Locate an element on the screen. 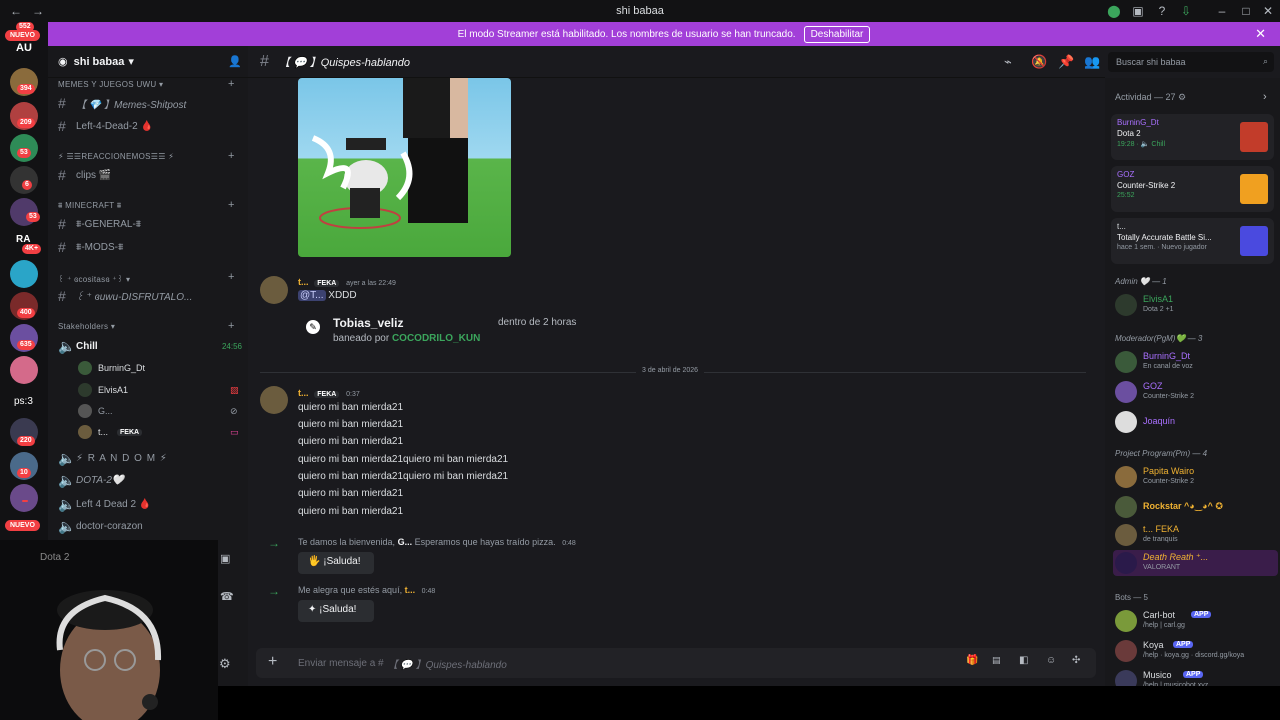 This screenshot has height=720, width=1280. close-icon: ✕ is located at coordinates (1260, 34).